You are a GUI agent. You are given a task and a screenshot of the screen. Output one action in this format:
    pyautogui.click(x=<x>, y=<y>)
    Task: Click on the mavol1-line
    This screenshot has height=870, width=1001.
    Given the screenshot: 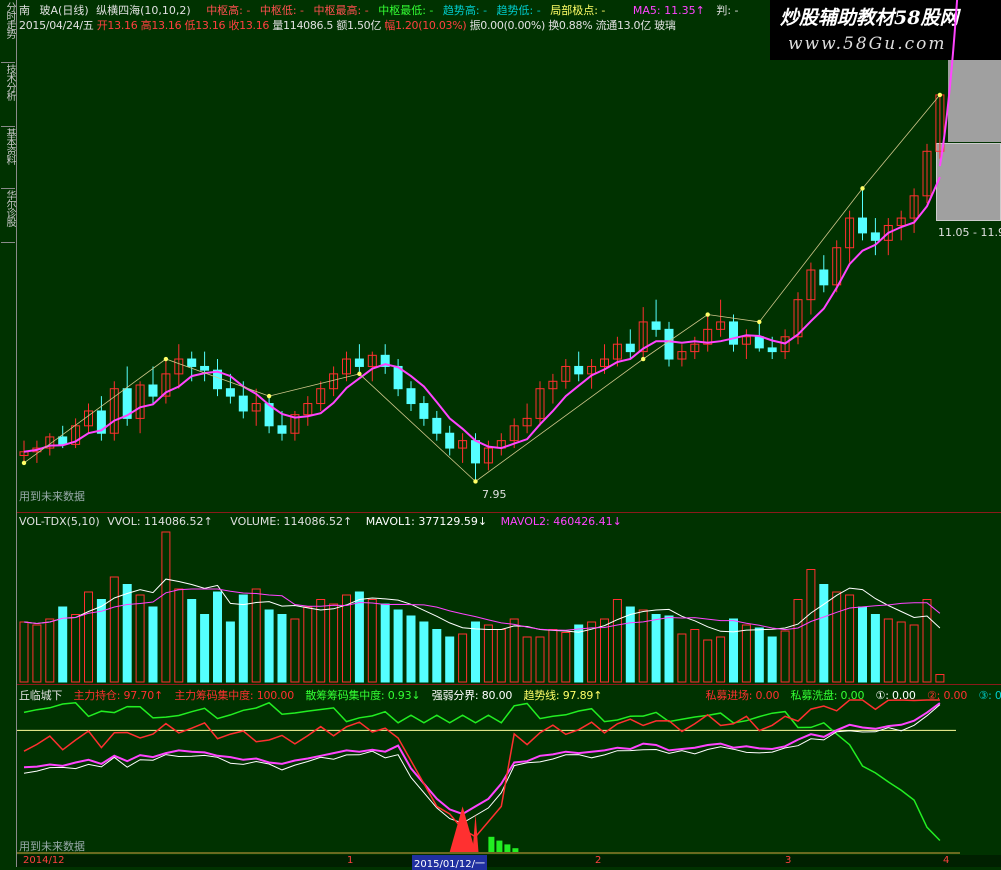 What is the action you would take?
    pyautogui.click(x=482, y=605)
    